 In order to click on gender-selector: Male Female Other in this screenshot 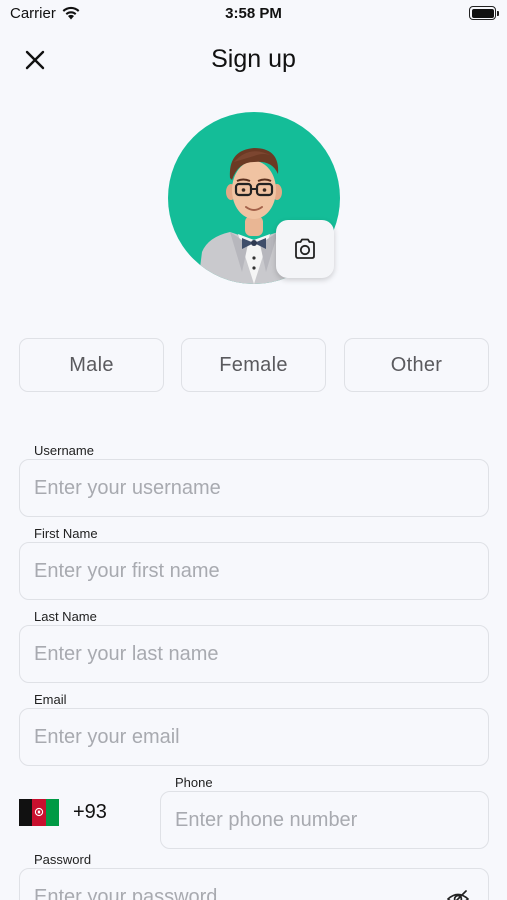, I will do `click(254, 365)`.